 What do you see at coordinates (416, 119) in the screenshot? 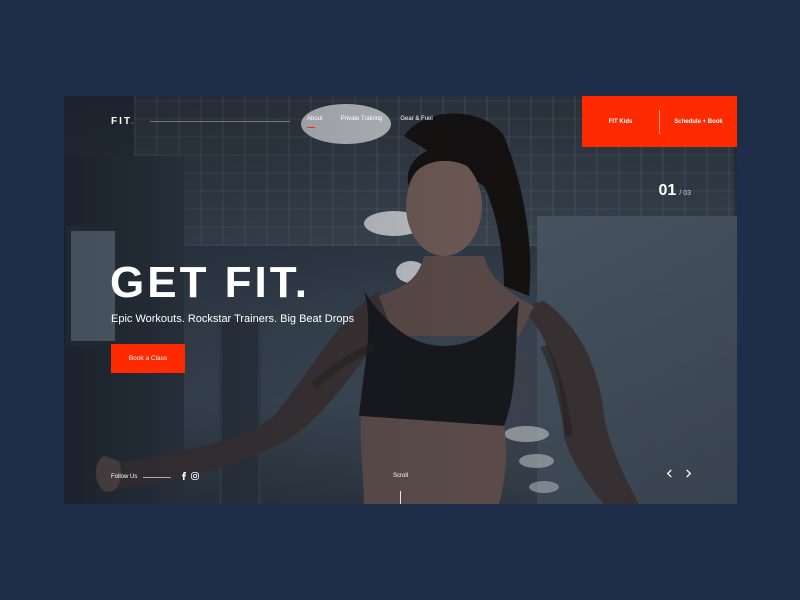
I see `nav-item-gear-fuel: Gear & Fuel` at bounding box center [416, 119].